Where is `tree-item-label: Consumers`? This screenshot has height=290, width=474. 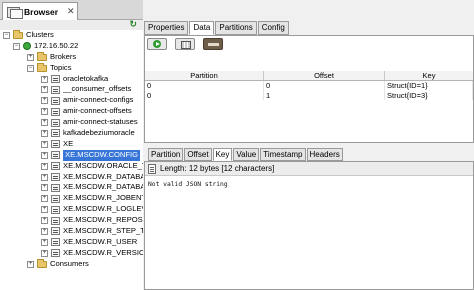
tree-item-label: Consumers is located at coordinates (69, 263).